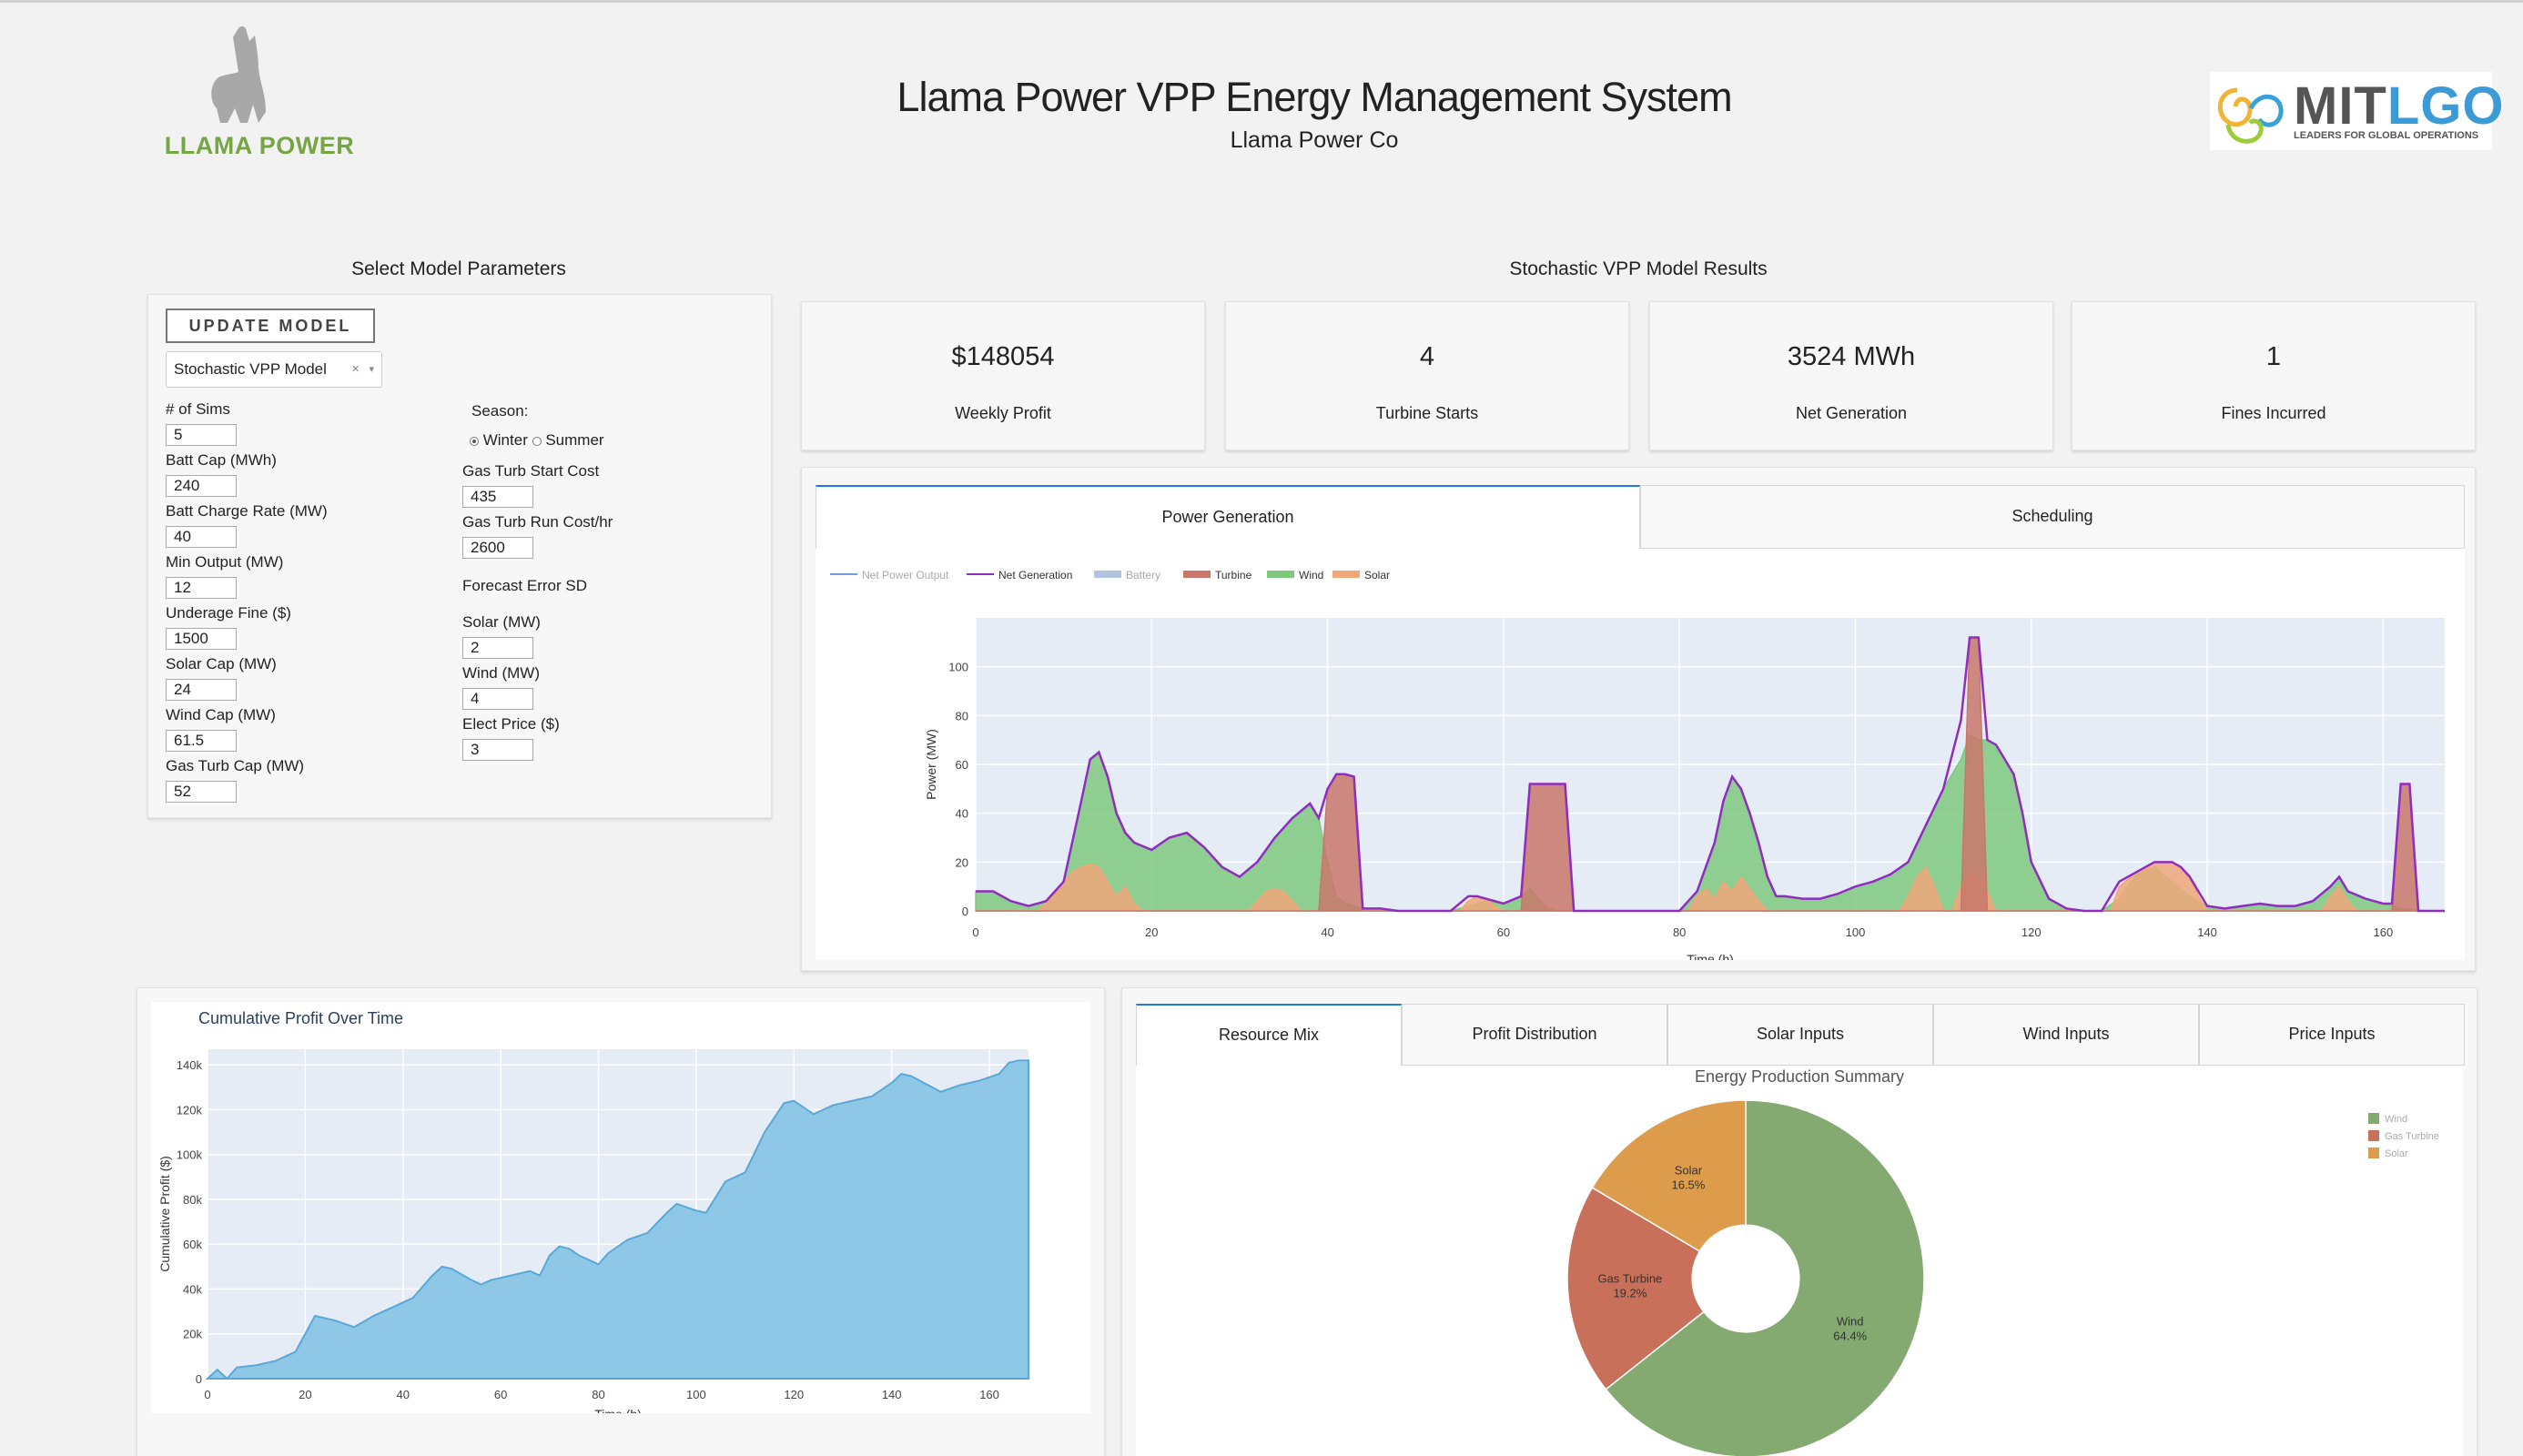 This screenshot has height=1456, width=2523. Describe the element at coordinates (500, 411) in the screenshot. I see `season-label: Season:` at that location.